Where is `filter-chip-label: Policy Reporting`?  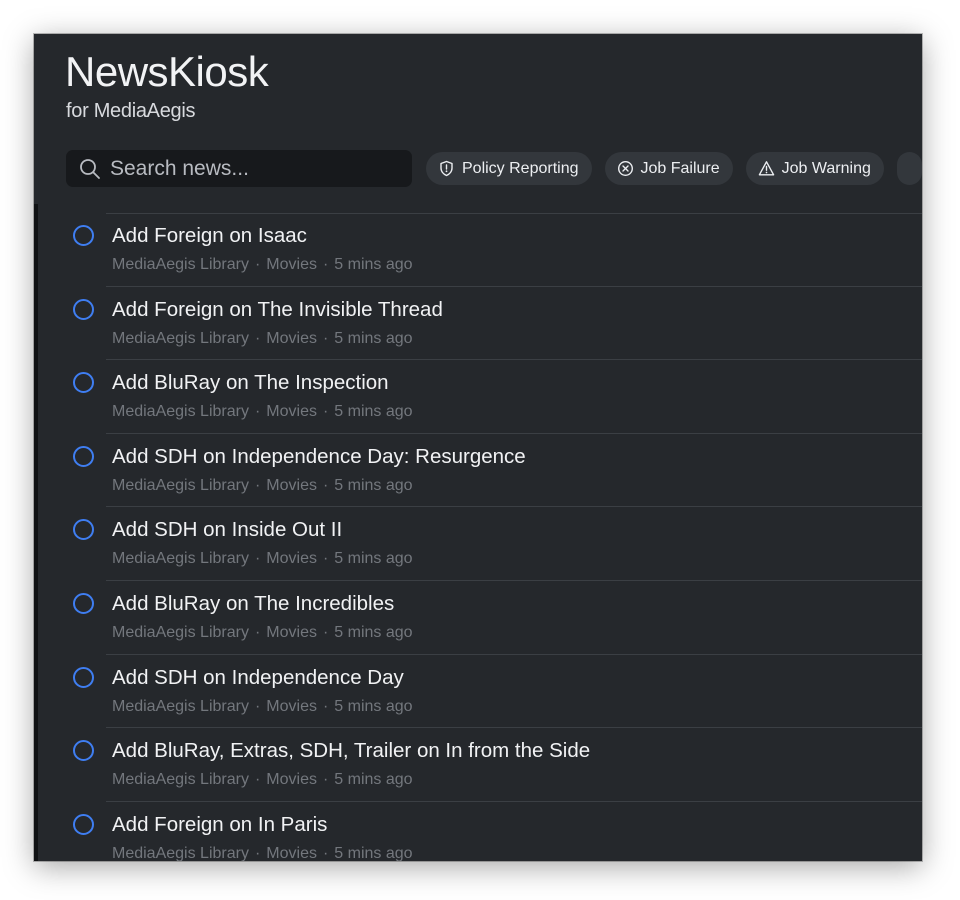
filter-chip-label: Policy Reporting is located at coordinates (520, 168).